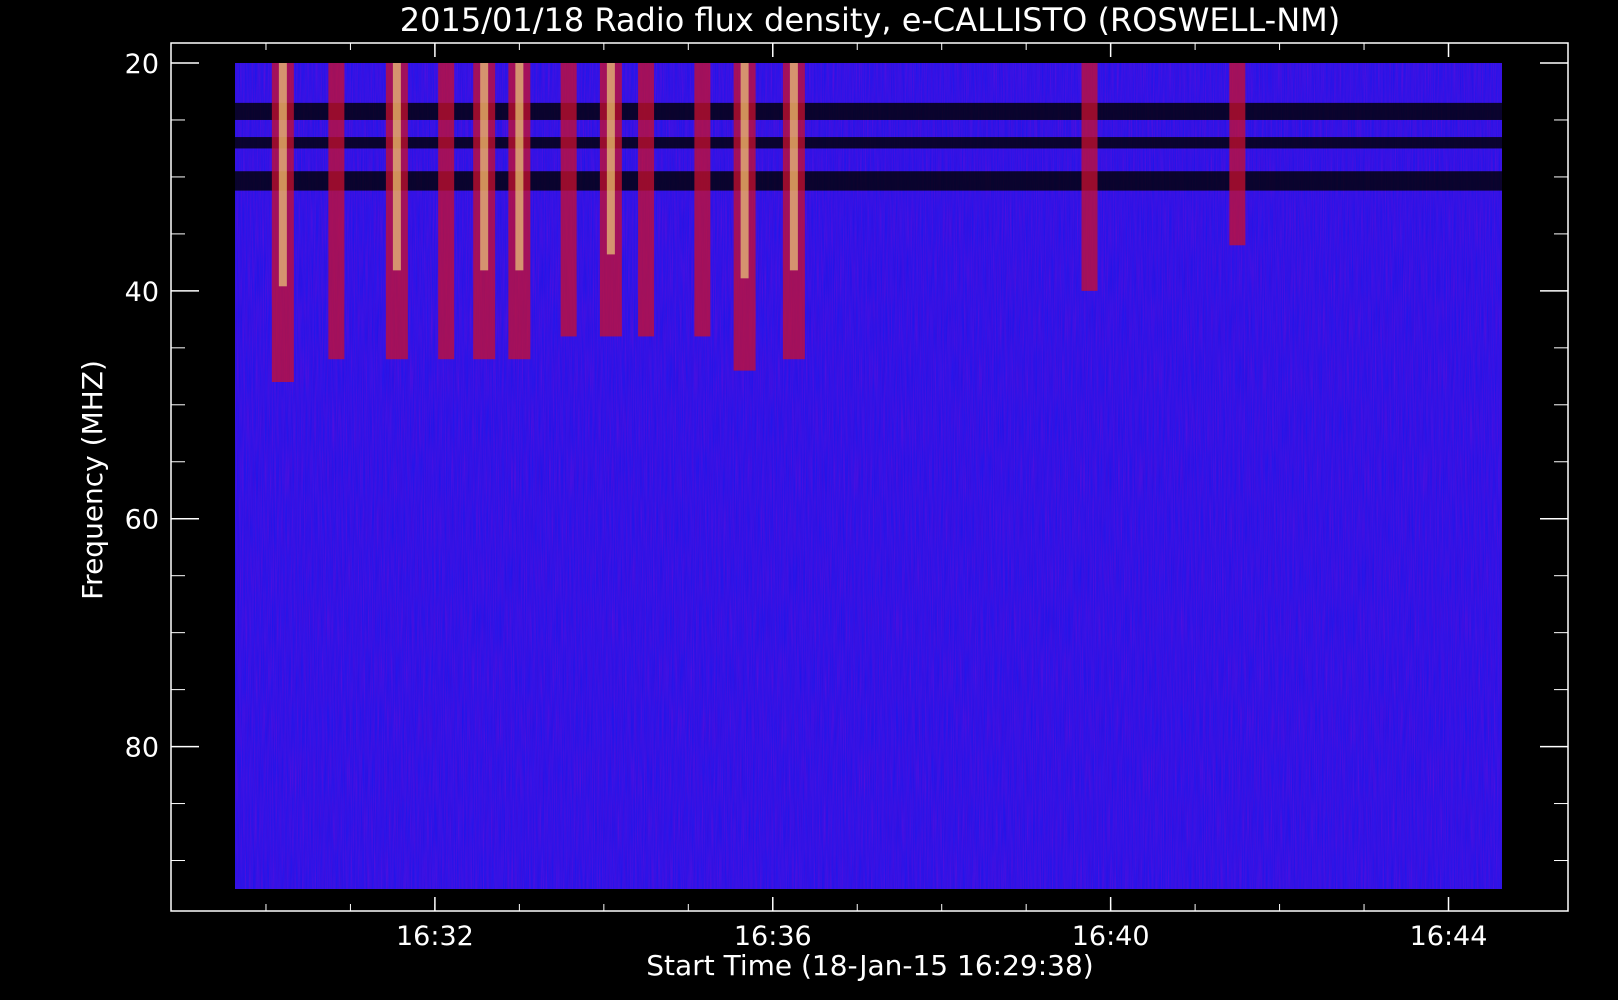  I want to click on x-tick-label: 16:32, so click(435, 936).